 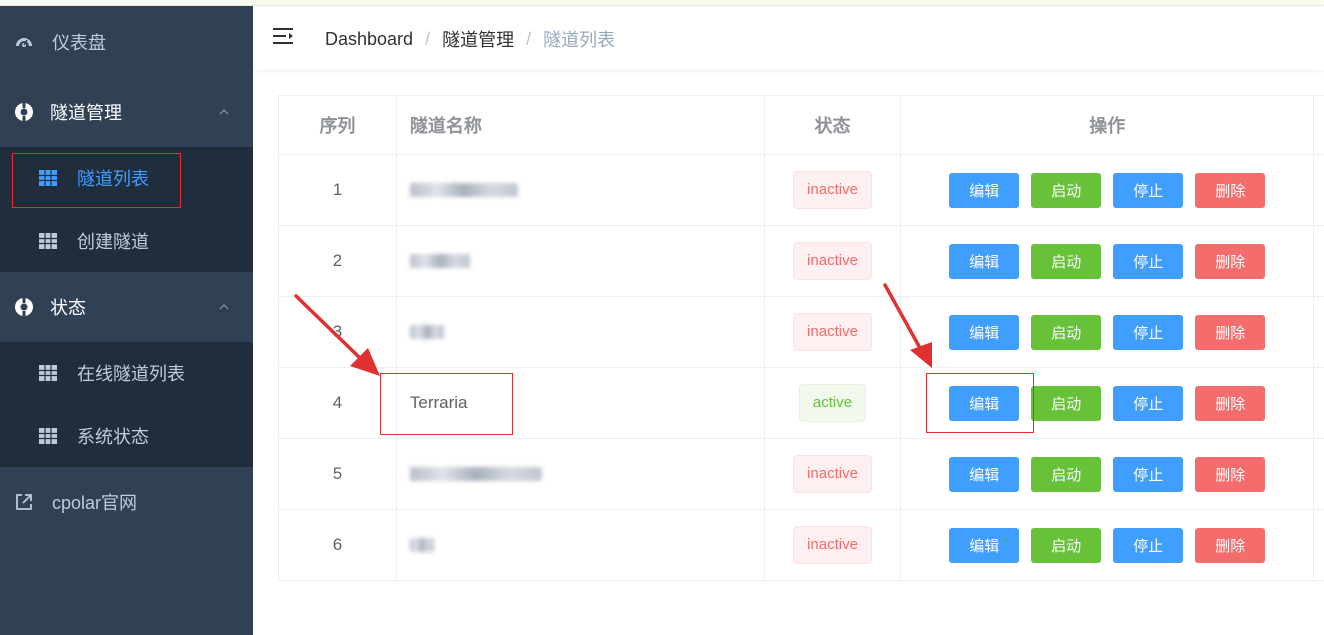 What do you see at coordinates (338, 125) in the screenshot?
I see `column-header-index: 序列` at bounding box center [338, 125].